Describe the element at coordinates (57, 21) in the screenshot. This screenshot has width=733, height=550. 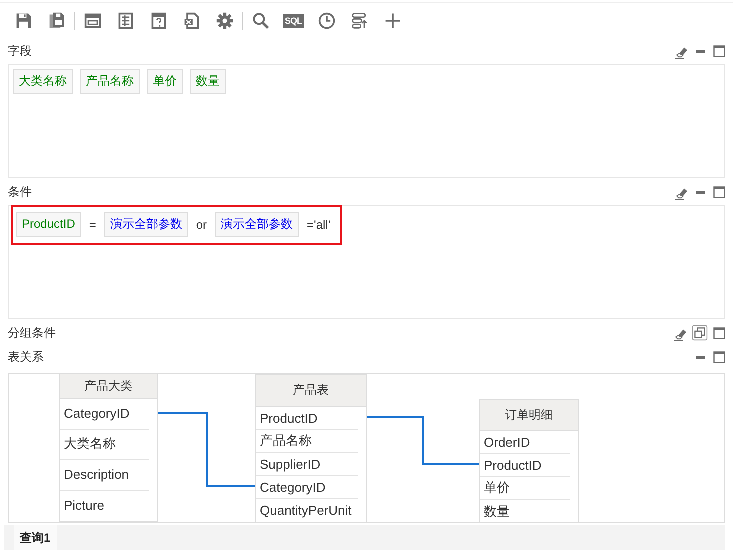
I see `save-as-icon` at that location.